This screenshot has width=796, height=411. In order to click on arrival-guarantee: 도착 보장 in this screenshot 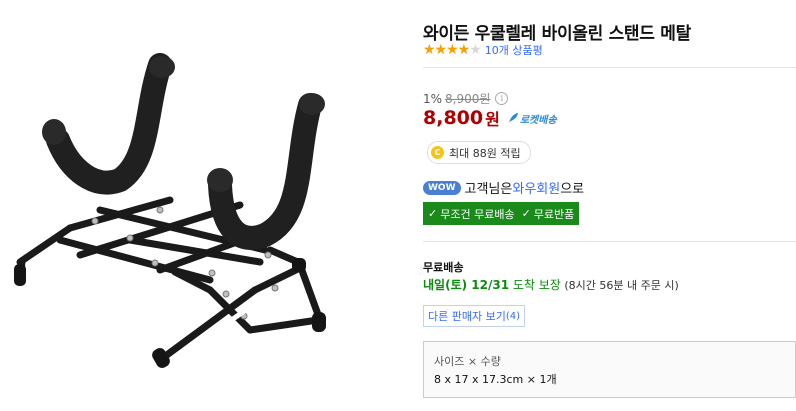, I will do `click(535, 285)`.